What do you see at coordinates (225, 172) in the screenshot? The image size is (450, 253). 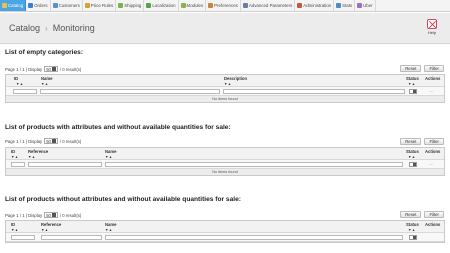 I see `empty-message: No items found` at bounding box center [225, 172].